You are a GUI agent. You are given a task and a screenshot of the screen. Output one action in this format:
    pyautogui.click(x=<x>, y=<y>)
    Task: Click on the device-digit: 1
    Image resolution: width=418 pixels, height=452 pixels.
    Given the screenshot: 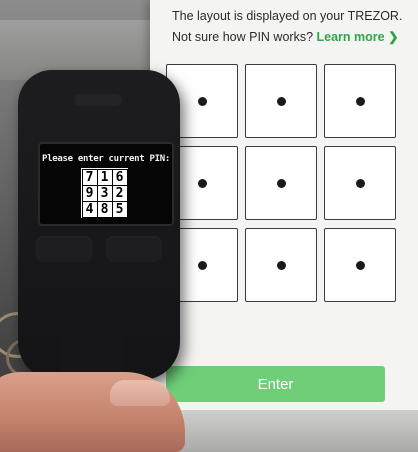 What is the action you would take?
    pyautogui.click(x=104, y=177)
    